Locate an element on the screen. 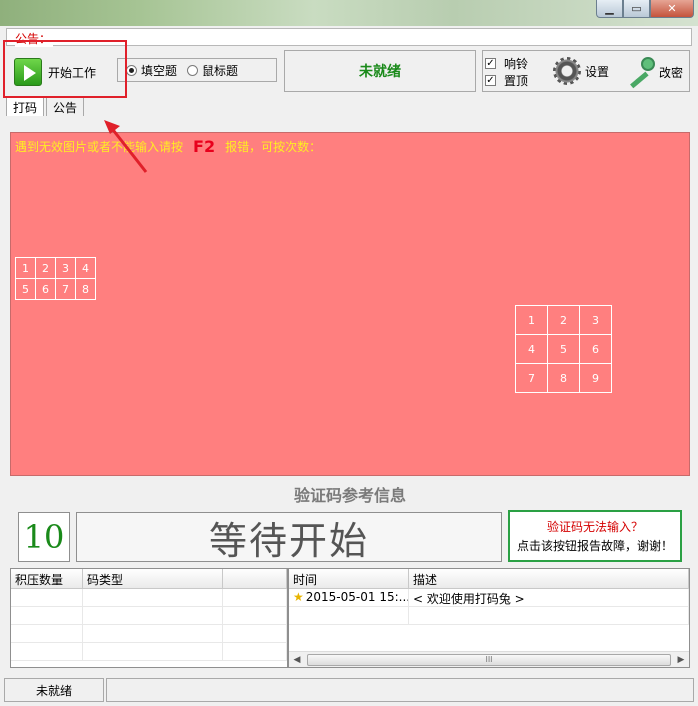 Image resolution: width=698 pixels, height=706 pixels. panel-message: 遇到无效图片或者不能输入请按 F2 报错，可按次数： is located at coordinates (168, 146).